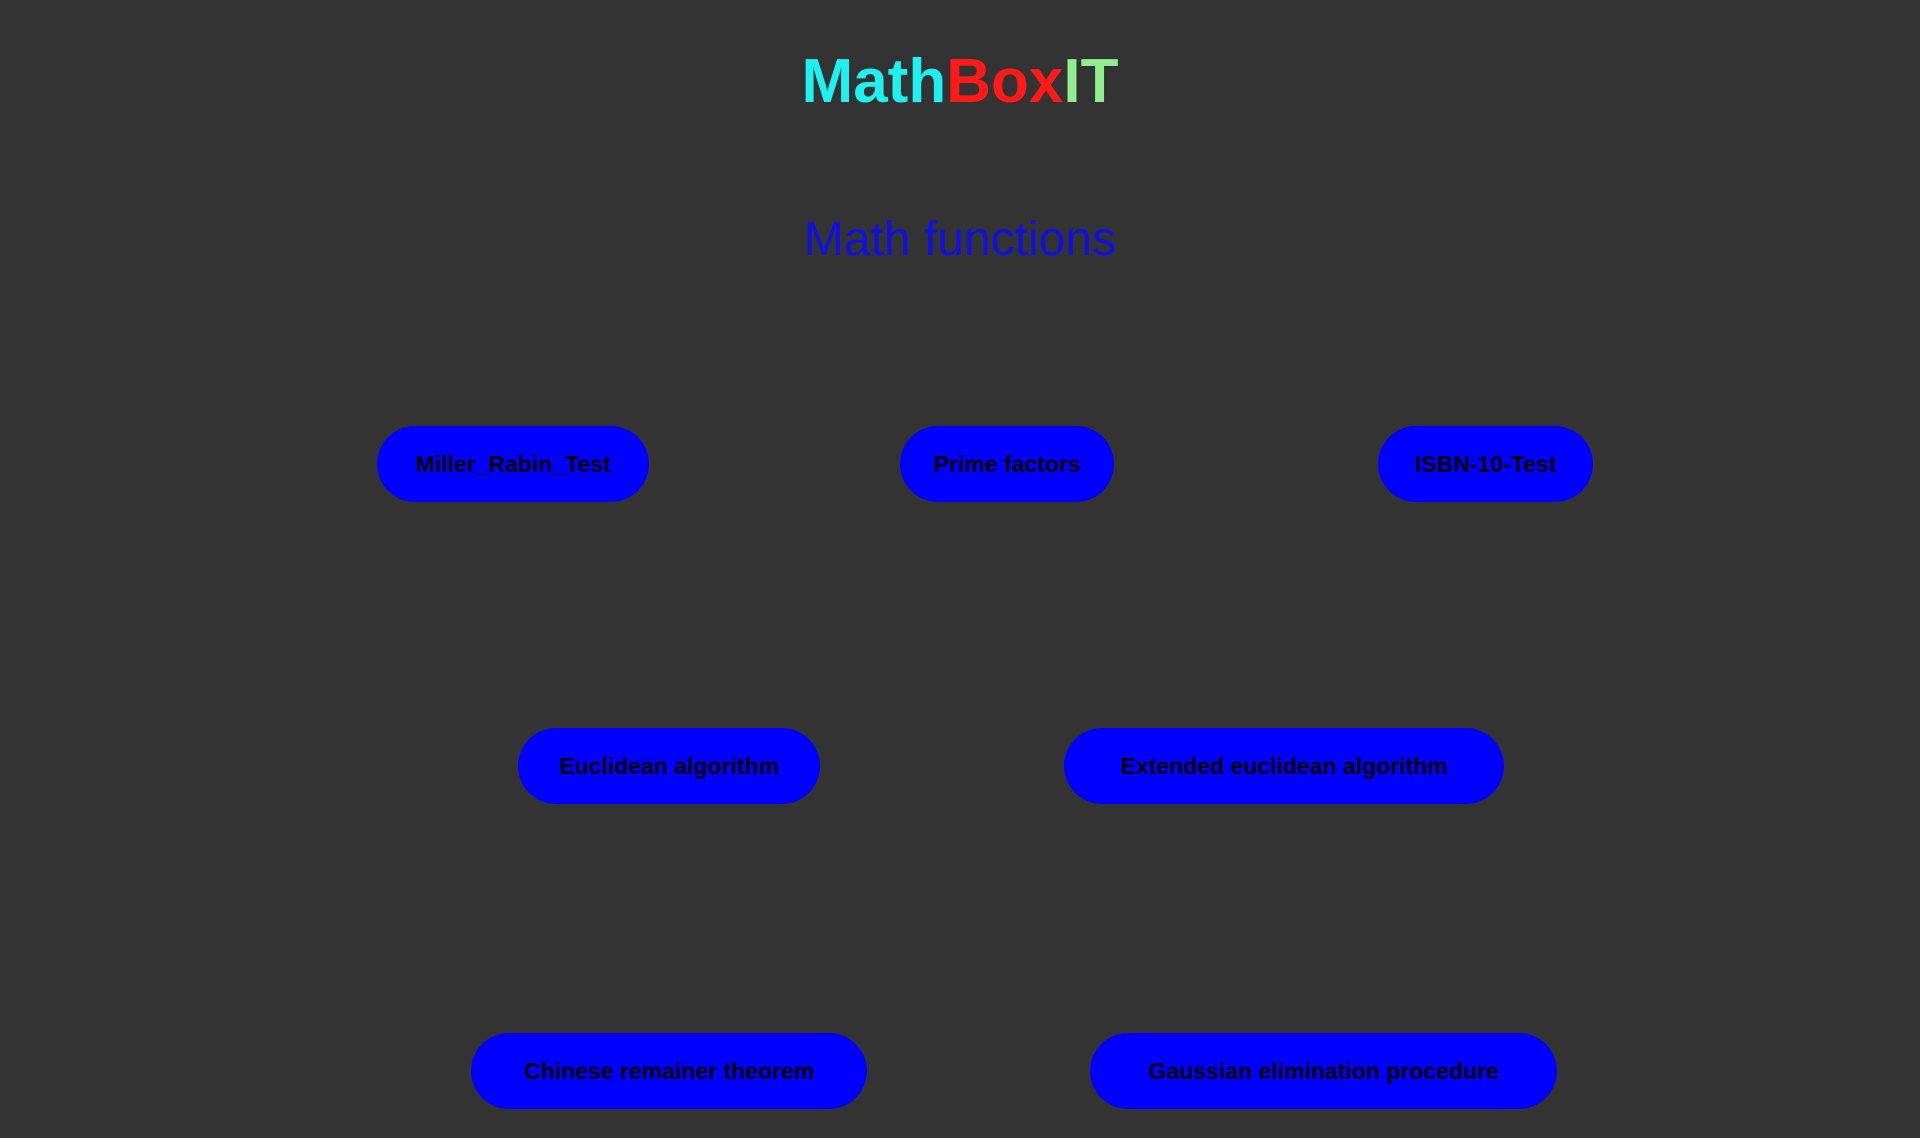 This screenshot has width=1920, height=1138. Describe the element at coordinates (1005, 81) in the screenshot. I see `logo-part-box: Box` at that location.